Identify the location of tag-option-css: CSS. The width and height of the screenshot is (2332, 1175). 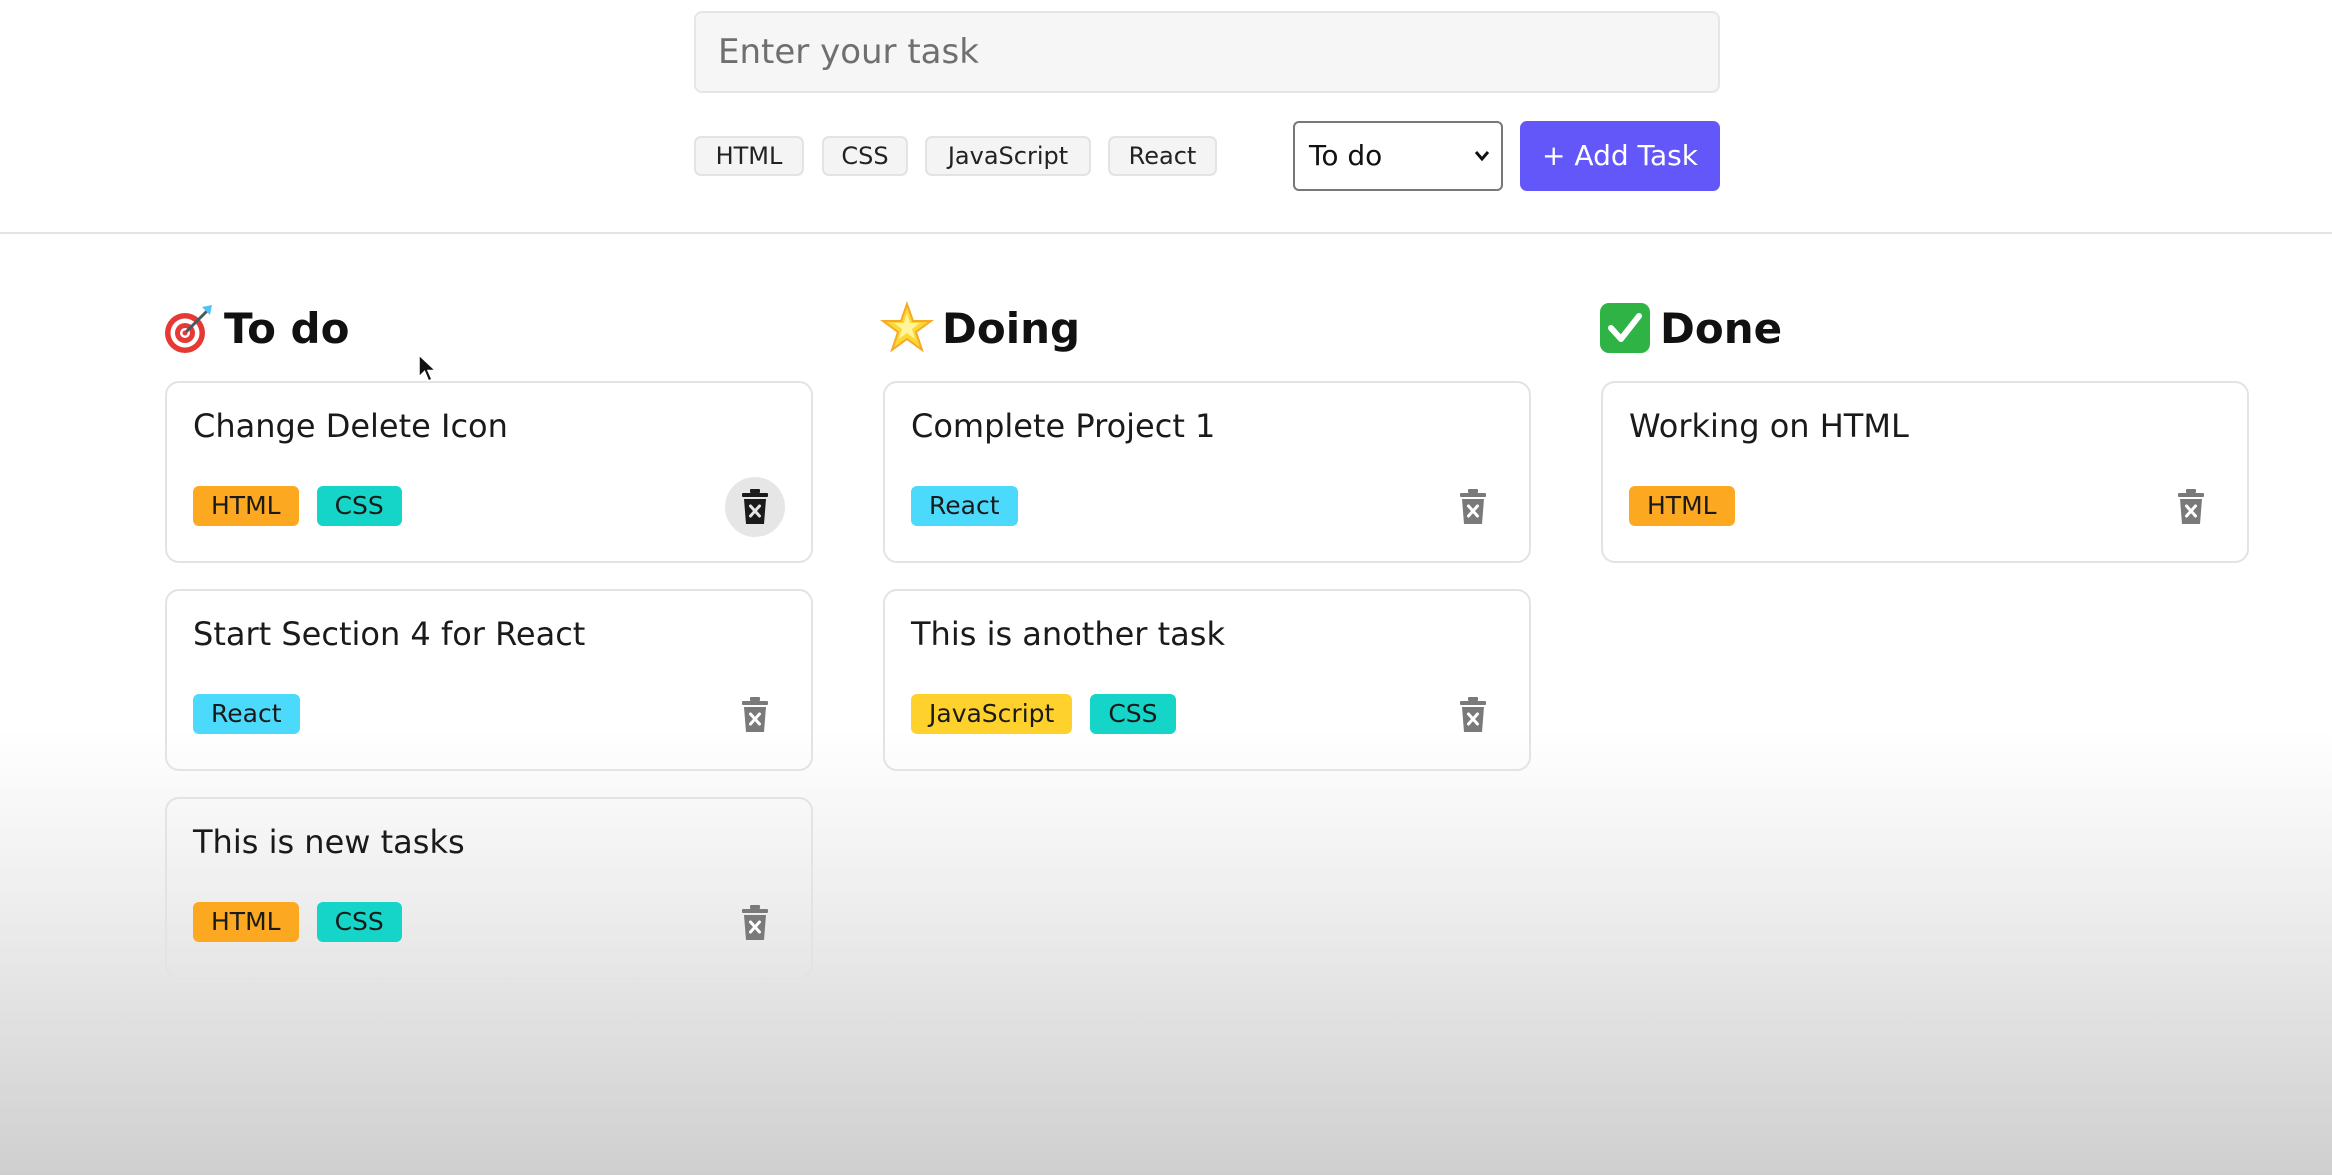
(865, 156).